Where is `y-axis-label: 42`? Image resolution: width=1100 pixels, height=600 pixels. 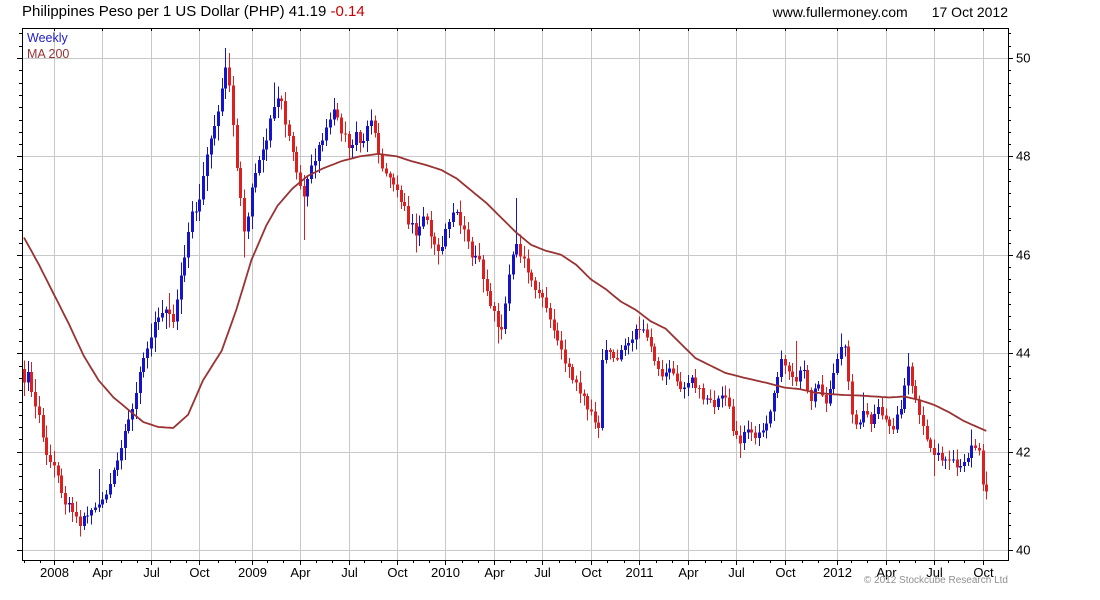 y-axis-label: 42 is located at coordinates (1023, 452).